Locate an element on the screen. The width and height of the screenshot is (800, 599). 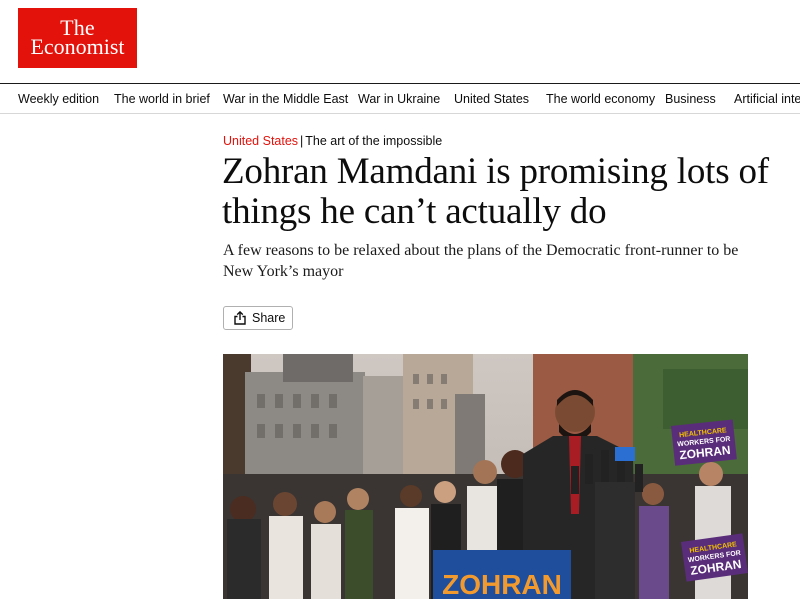
nav-weekly-edition: Weekly edition is located at coordinates (58, 99).